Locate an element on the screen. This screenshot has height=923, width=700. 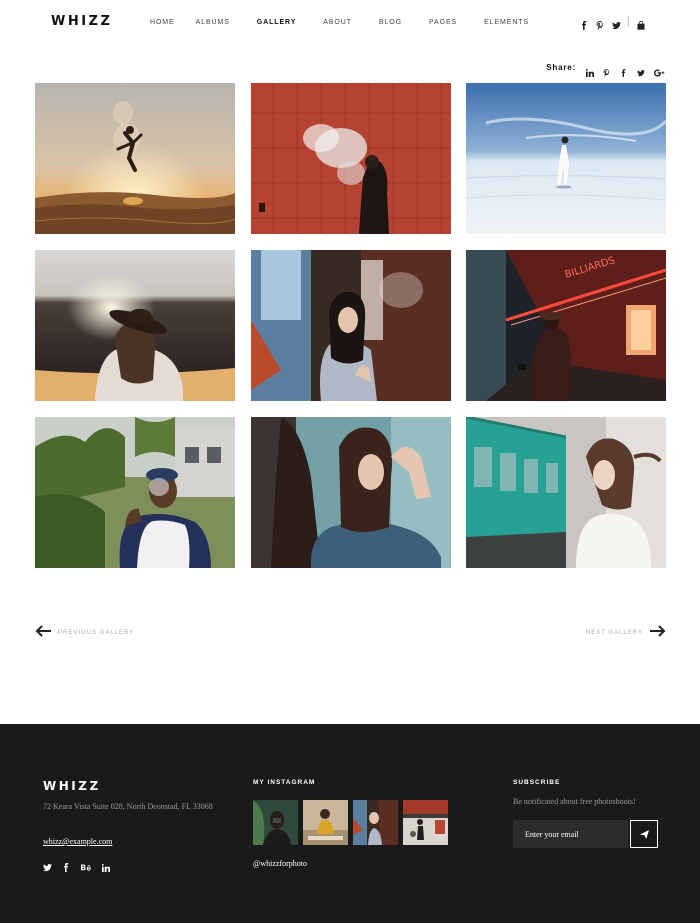
subscribe-title: SUBSCRIBE is located at coordinates (537, 782).